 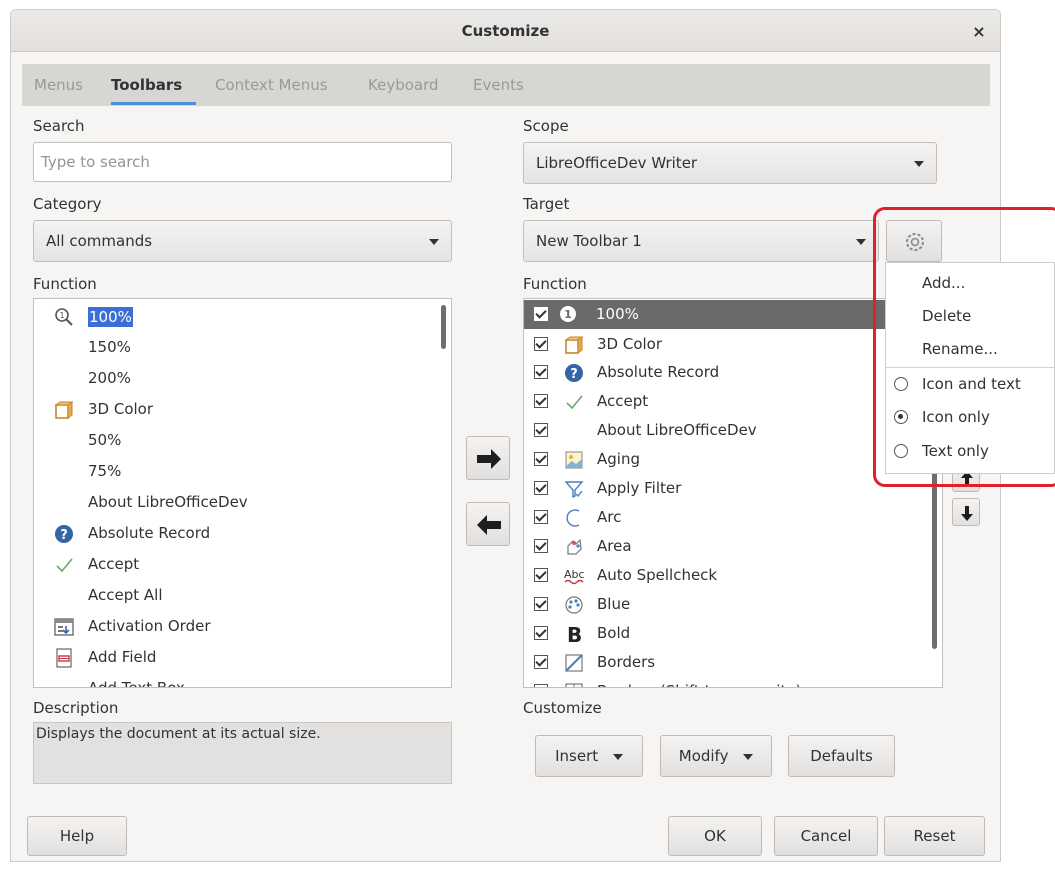 What do you see at coordinates (546, 204) in the screenshot?
I see `target-label: Target` at bounding box center [546, 204].